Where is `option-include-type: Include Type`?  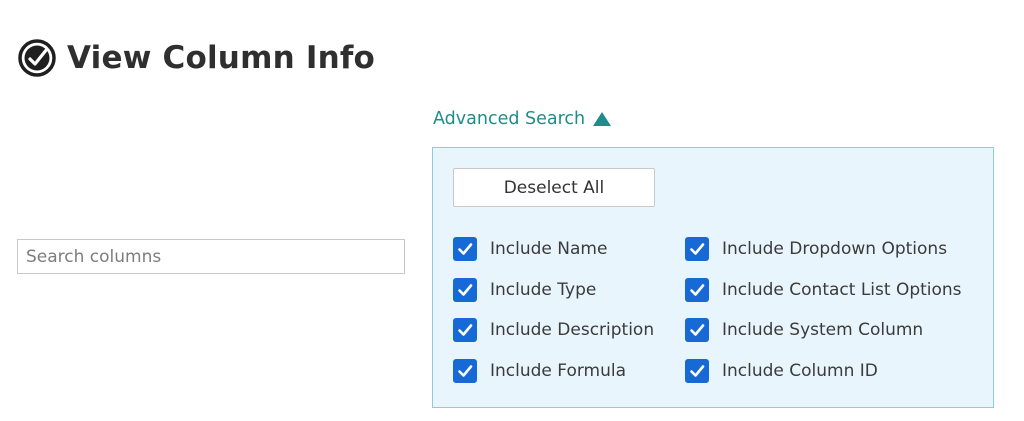
option-include-type: Include Type is located at coordinates (553, 289).